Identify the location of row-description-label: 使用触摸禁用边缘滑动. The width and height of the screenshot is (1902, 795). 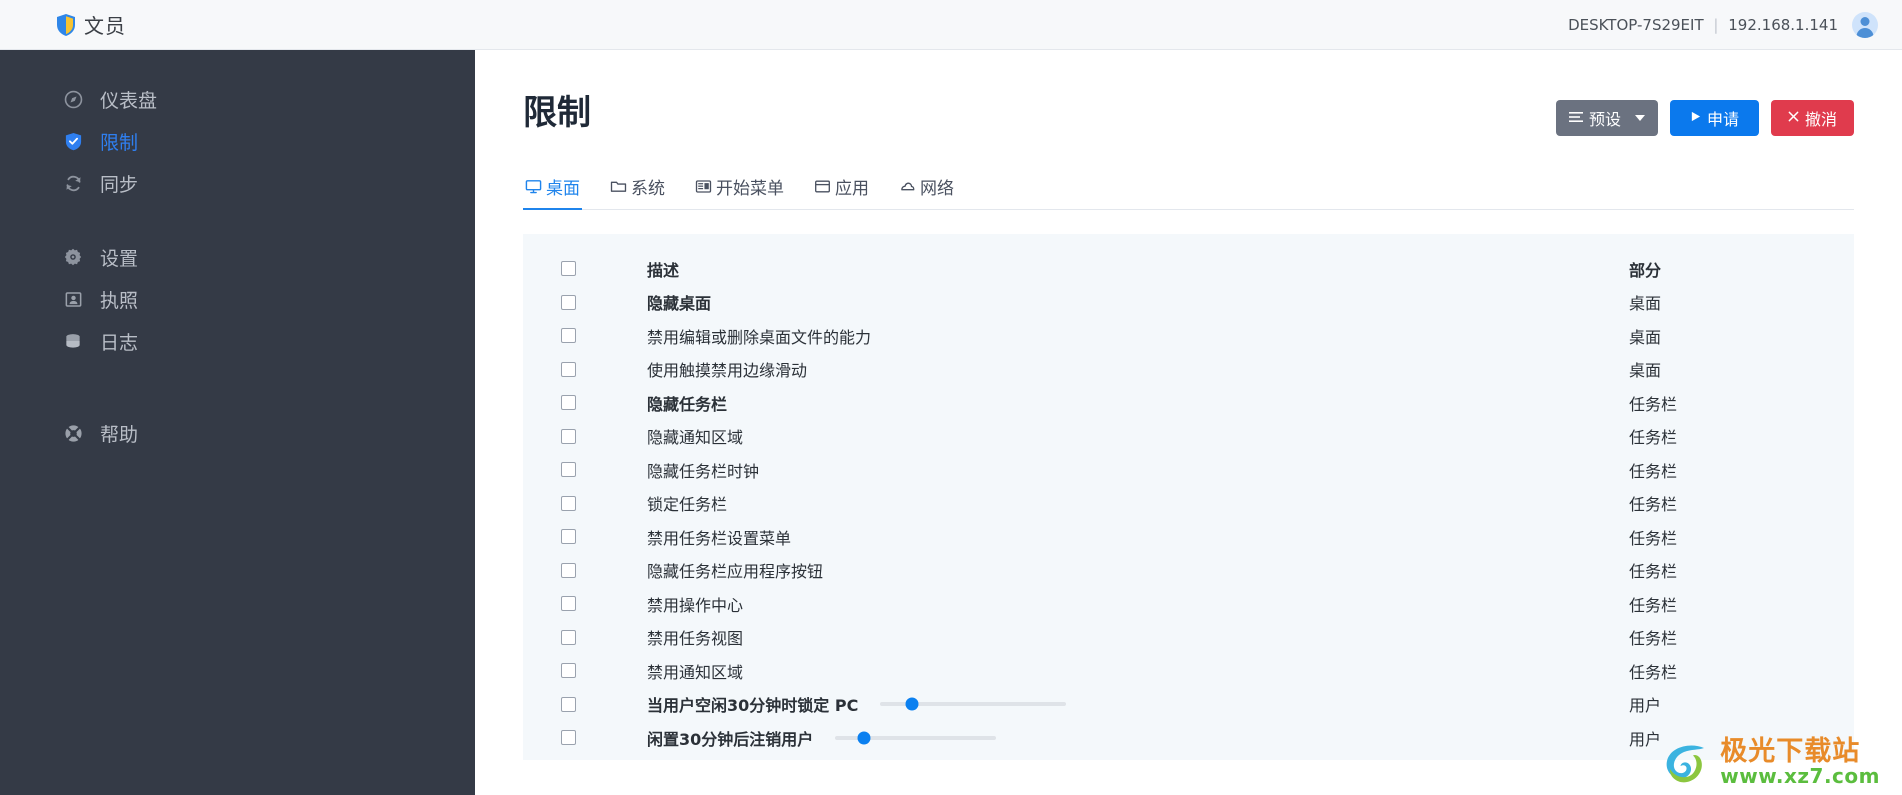
(727, 371).